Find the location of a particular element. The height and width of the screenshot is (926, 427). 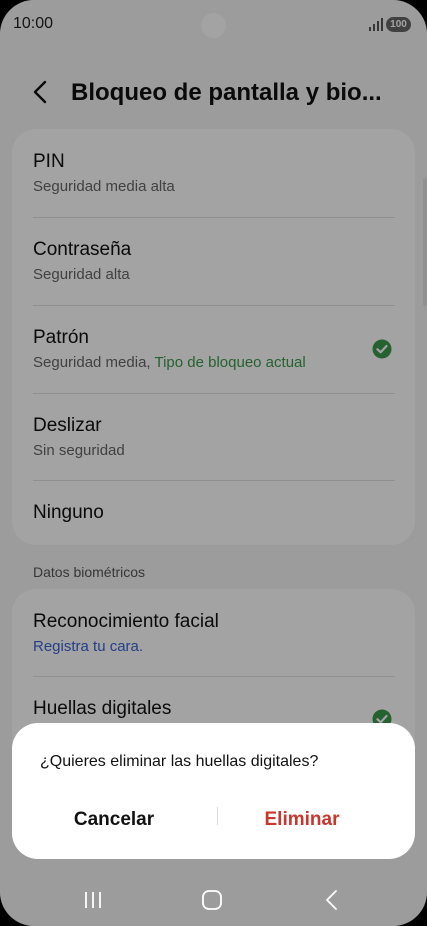

nav-back-button is located at coordinates (332, 900).